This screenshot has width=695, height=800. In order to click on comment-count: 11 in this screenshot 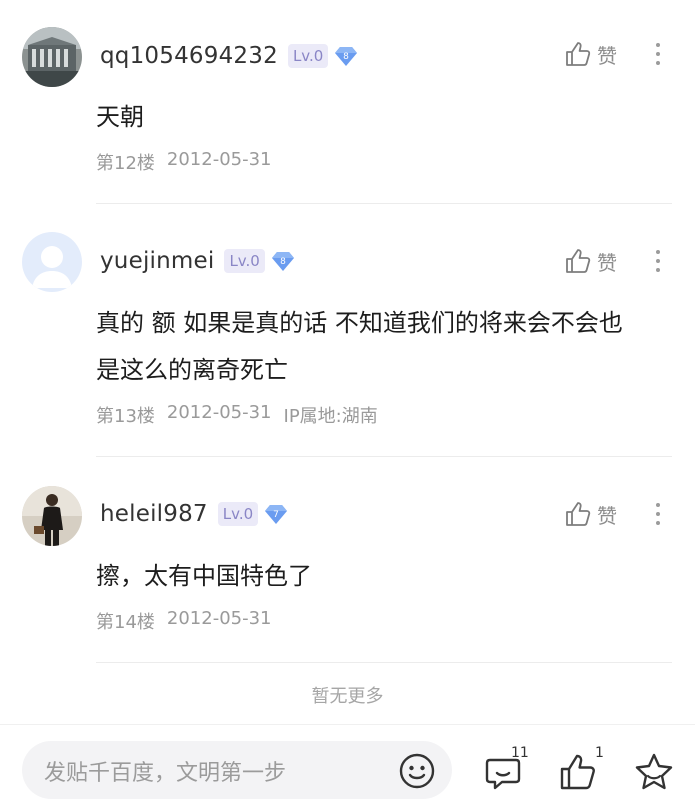, I will do `click(520, 753)`.